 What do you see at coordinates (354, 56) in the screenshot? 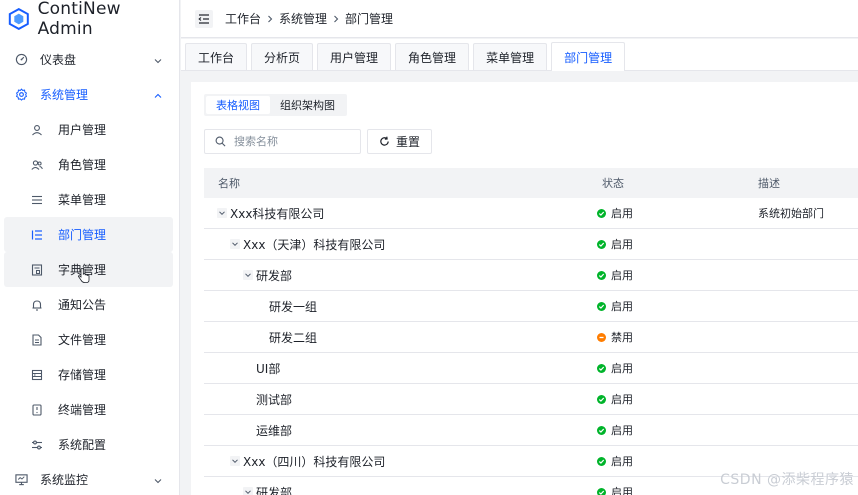
I see `tab-2: 用户管理` at bounding box center [354, 56].